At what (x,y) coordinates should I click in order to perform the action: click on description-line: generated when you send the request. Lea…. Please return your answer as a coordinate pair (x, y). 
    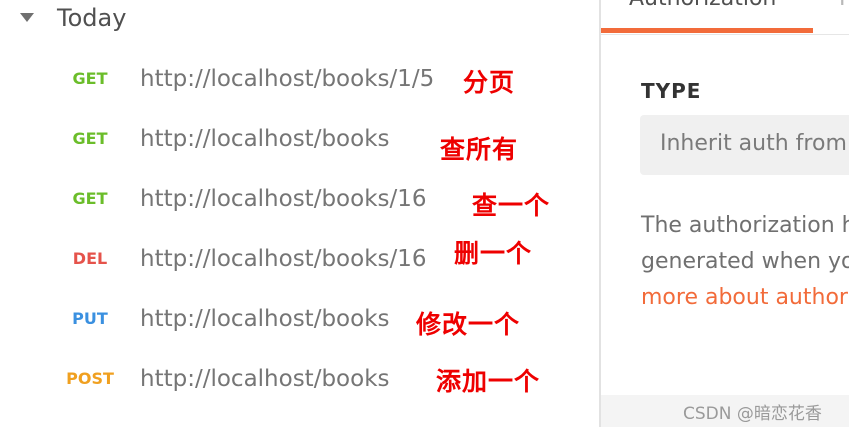
    Looking at the image, I should click on (745, 261).